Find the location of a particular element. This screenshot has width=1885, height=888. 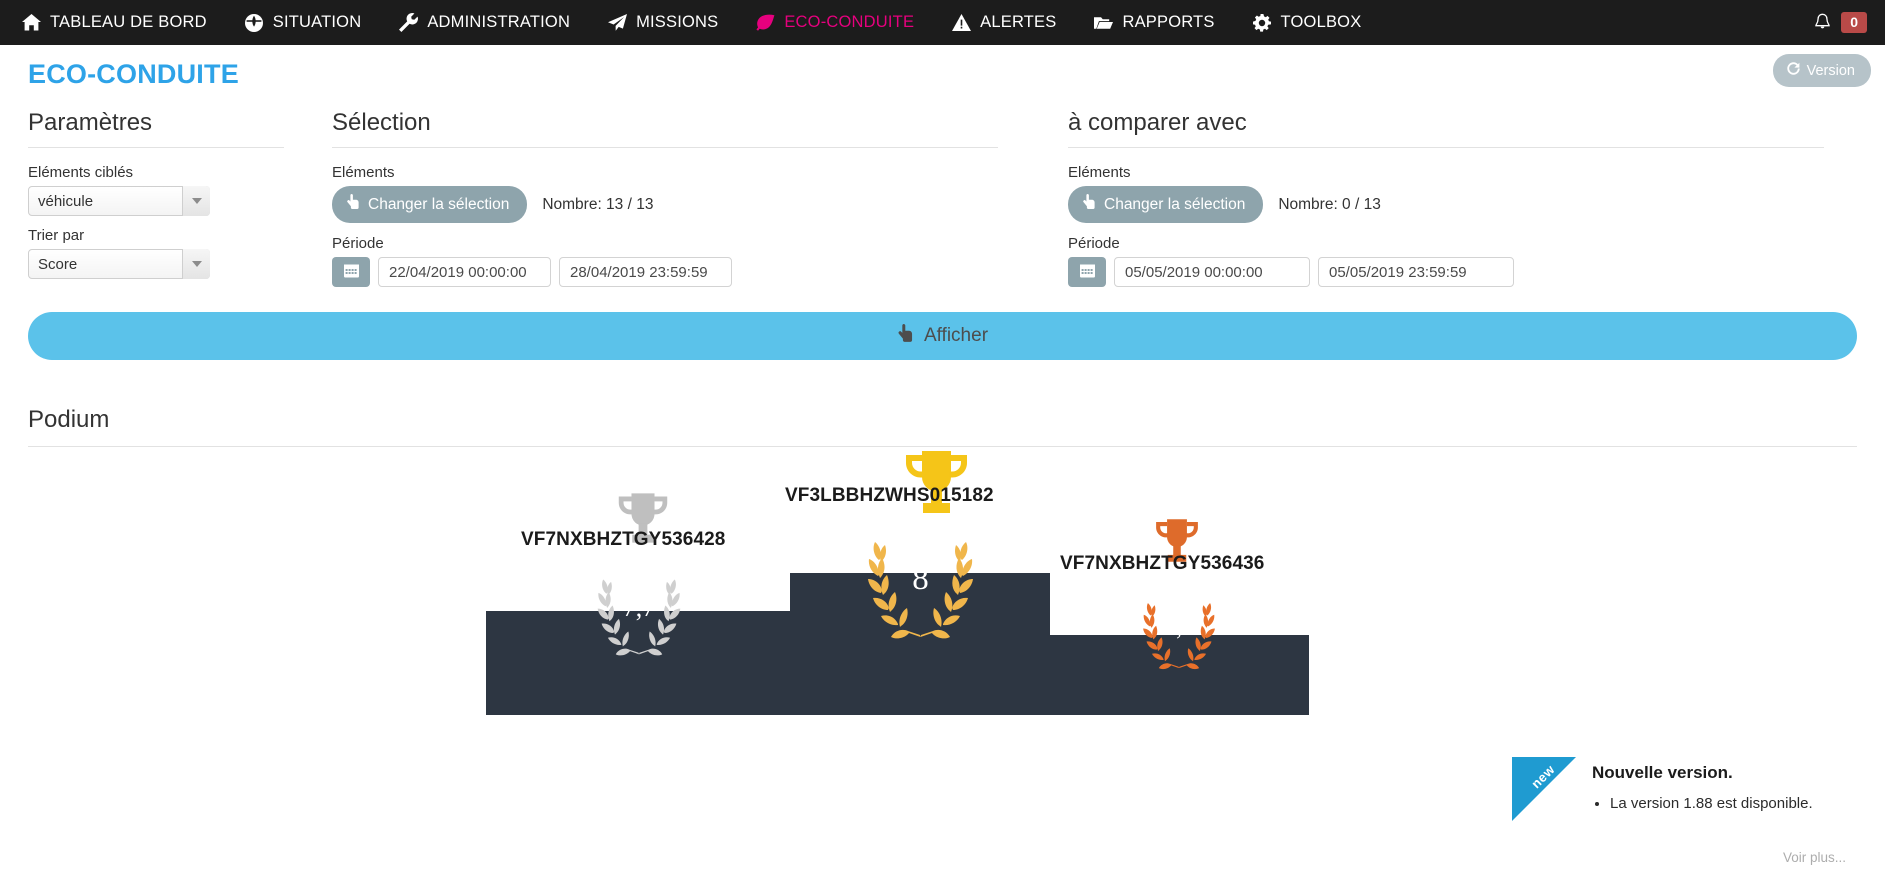

new-version-list: La version 1.88 est disponible. is located at coordinates (1702, 803).